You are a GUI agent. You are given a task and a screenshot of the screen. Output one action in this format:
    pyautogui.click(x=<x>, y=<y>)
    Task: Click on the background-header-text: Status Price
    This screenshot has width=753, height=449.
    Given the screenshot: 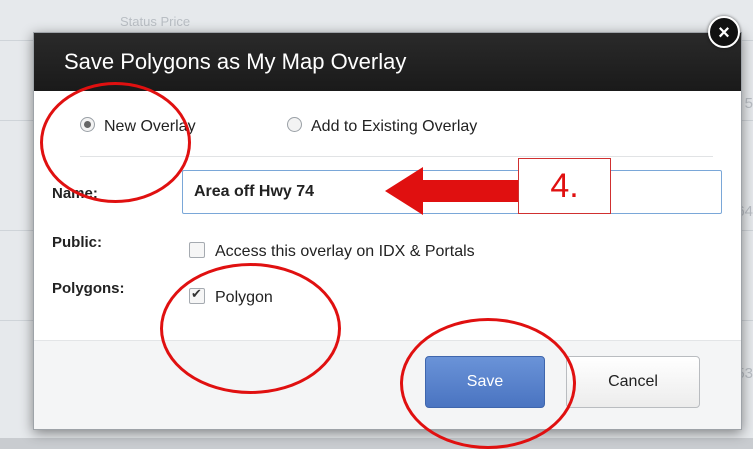 What is the action you would take?
    pyautogui.click(x=155, y=21)
    